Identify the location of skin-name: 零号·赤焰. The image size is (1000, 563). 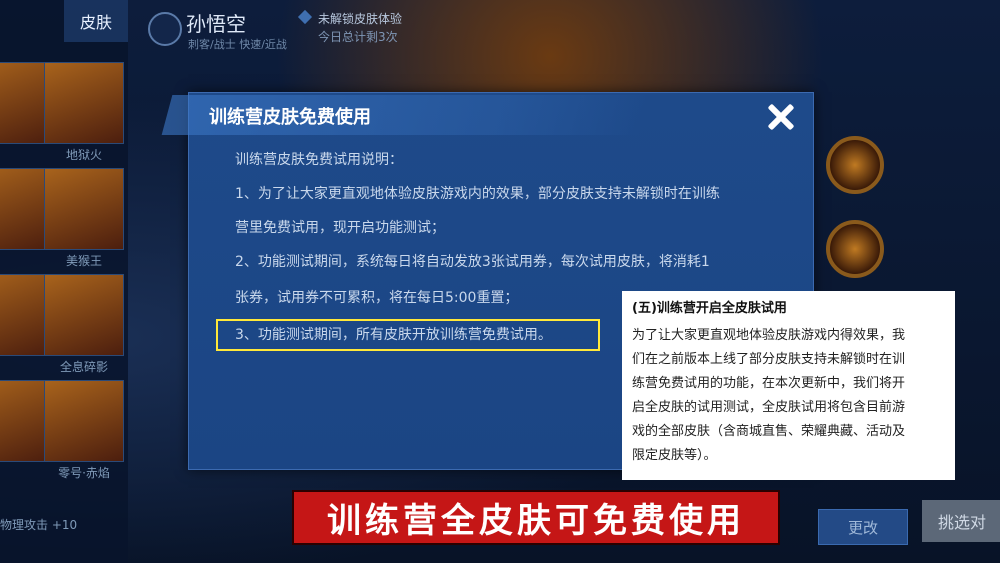
(84, 473).